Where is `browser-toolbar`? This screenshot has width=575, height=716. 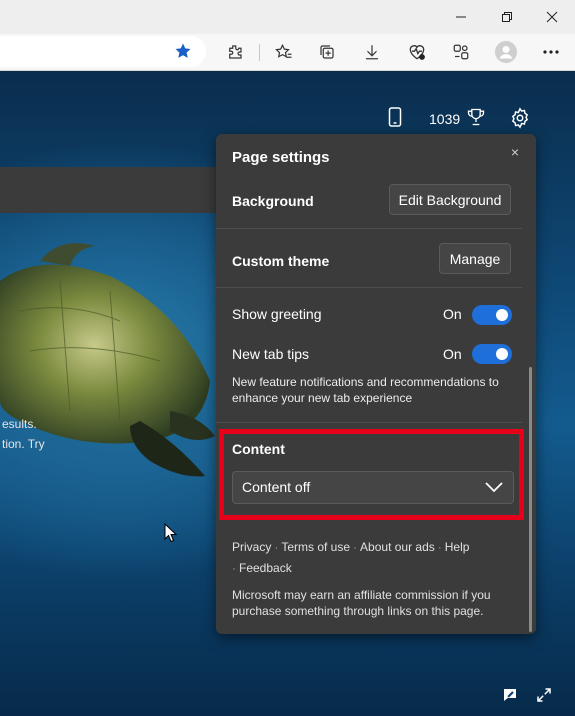
browser-toolbar is located at coordinates (287, 52).